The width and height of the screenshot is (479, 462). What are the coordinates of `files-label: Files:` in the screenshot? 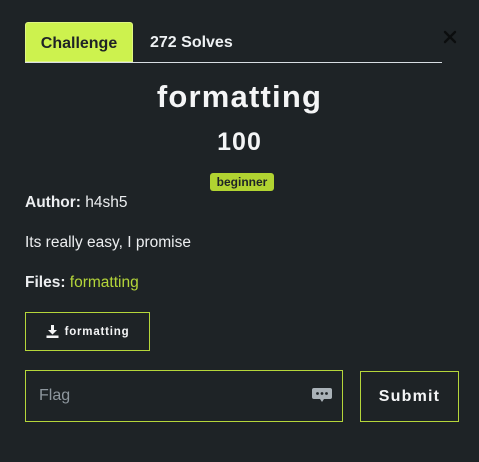 It's located at (45, 282).